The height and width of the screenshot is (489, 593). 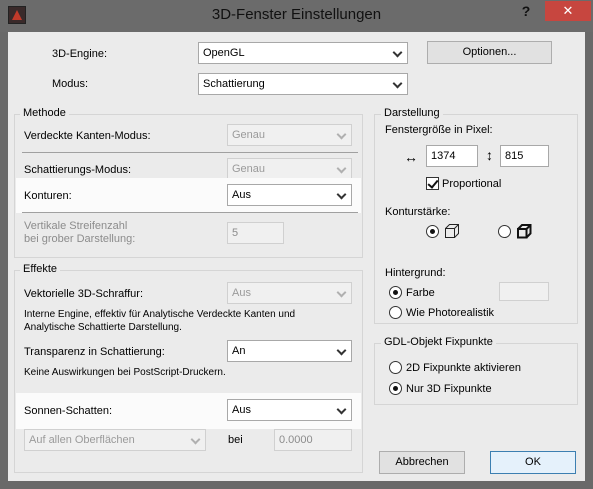 What do you see at coordinates (224, 53) in the screenshot?
I see `engine-select-value: OpenGL` at bounding box center [224, 53].